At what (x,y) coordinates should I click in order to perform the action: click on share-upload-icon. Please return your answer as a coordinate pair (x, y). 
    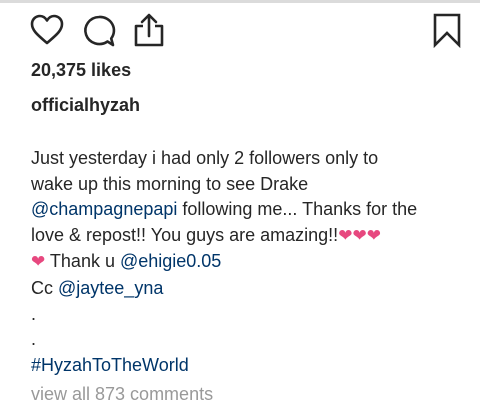
    Looking at the image, I should click on (149, 30).